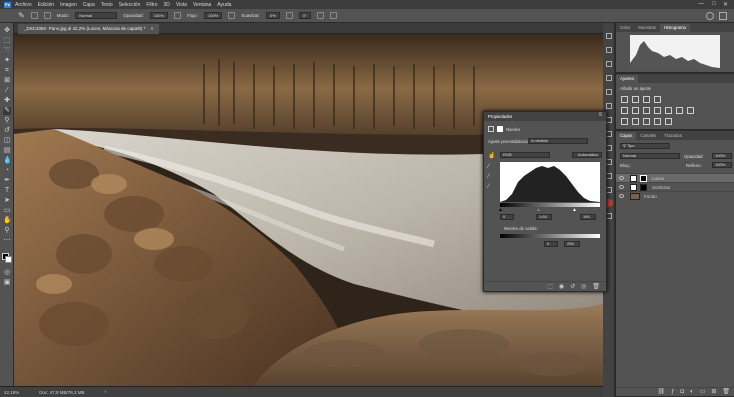  Describe the element at coordinates (657, 121) in the screenshot. I see `gradient-map-icon` at that location.